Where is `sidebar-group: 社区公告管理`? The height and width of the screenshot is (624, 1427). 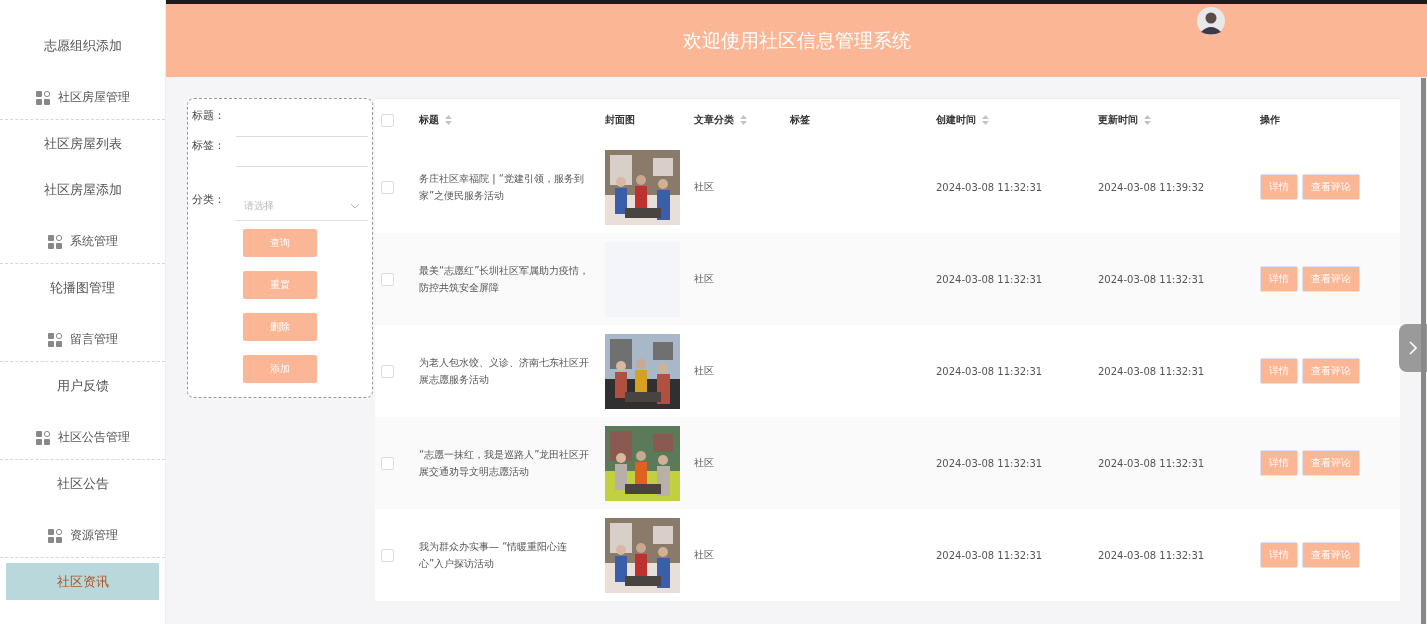 sidebar-group: 社区公告管理 is located at coordinates (82, 434).